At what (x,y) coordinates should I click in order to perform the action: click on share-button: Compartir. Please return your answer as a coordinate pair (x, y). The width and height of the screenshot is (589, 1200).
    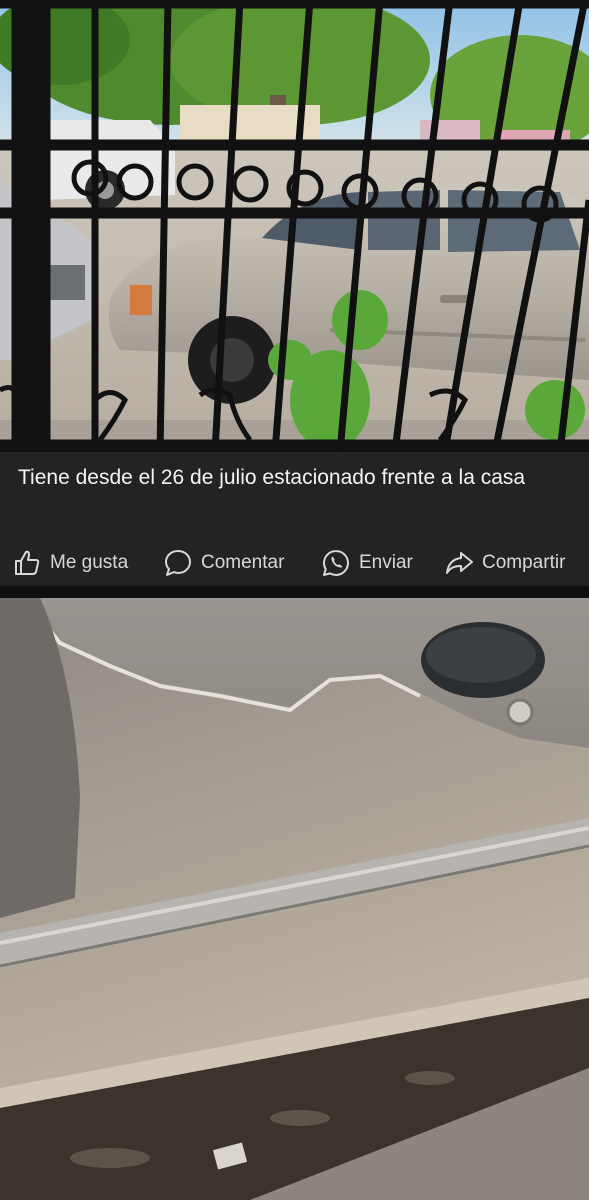
    Looking at the image, I should click on (504, 563).